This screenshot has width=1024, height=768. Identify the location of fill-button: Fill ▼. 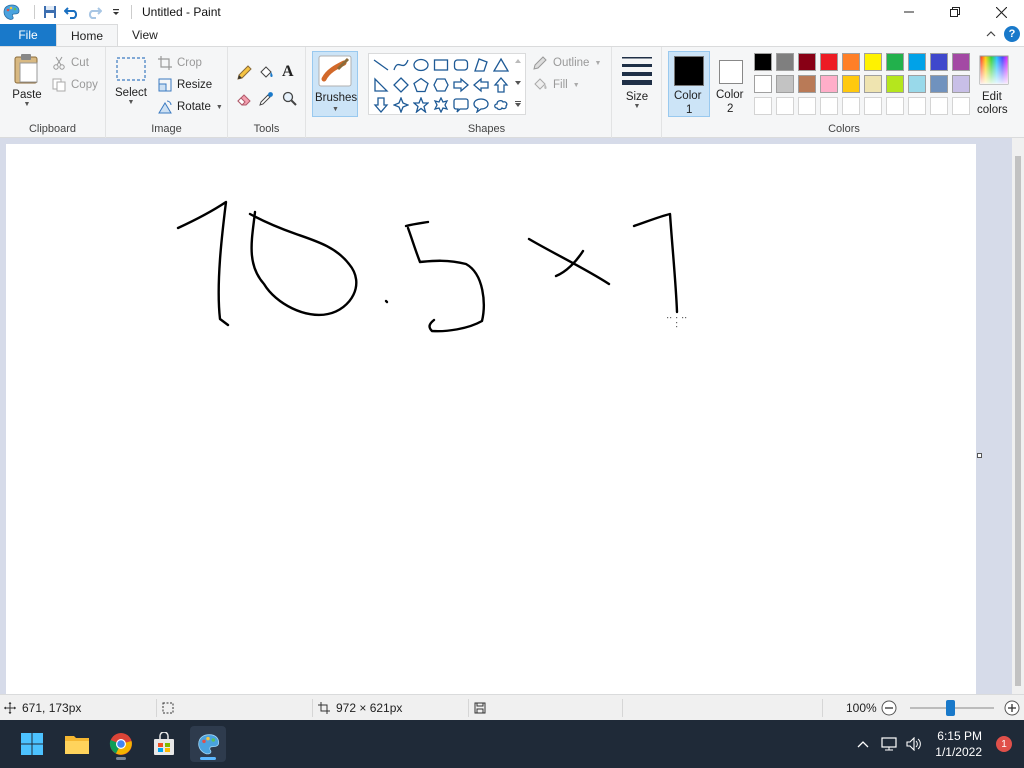
(556, 85).